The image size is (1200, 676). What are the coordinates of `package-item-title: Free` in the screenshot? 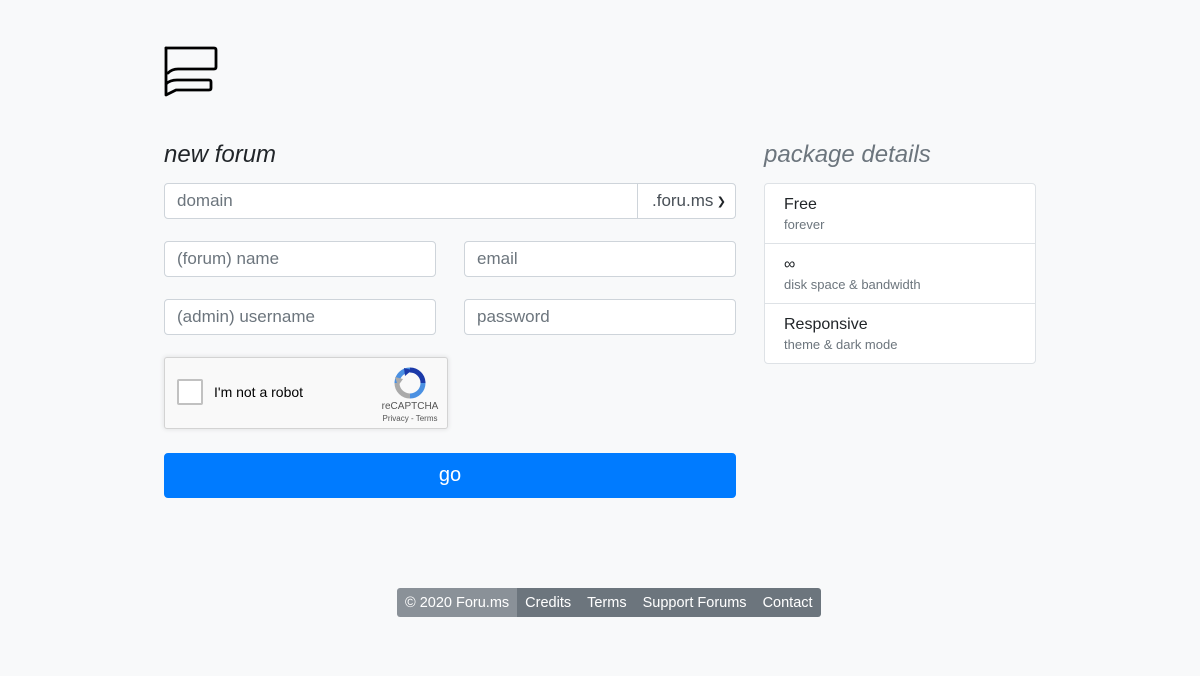 It's located at (800, 204).